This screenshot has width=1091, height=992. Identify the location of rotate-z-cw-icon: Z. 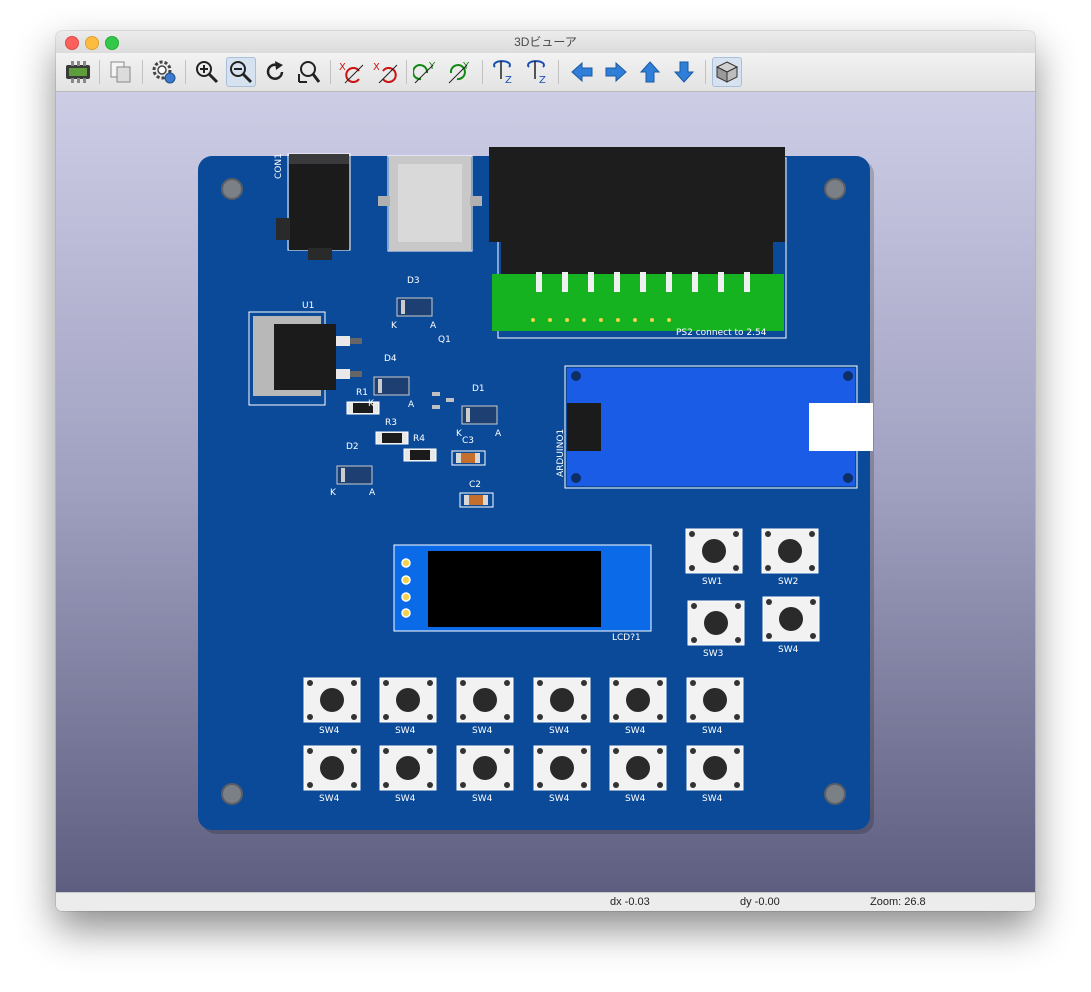
(502, 72).